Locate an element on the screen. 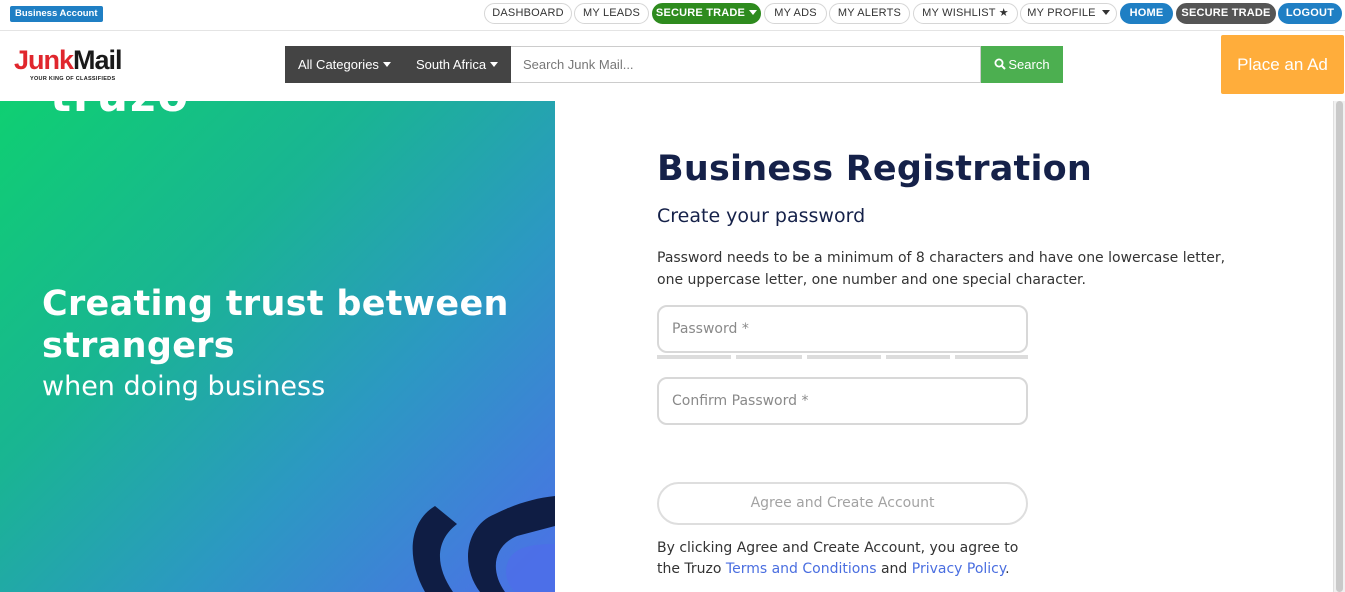 Image resolution: width=1345 pixels, height=592 pixels. logo-wordmark: JunkMail is located at coordinates (68, 60).